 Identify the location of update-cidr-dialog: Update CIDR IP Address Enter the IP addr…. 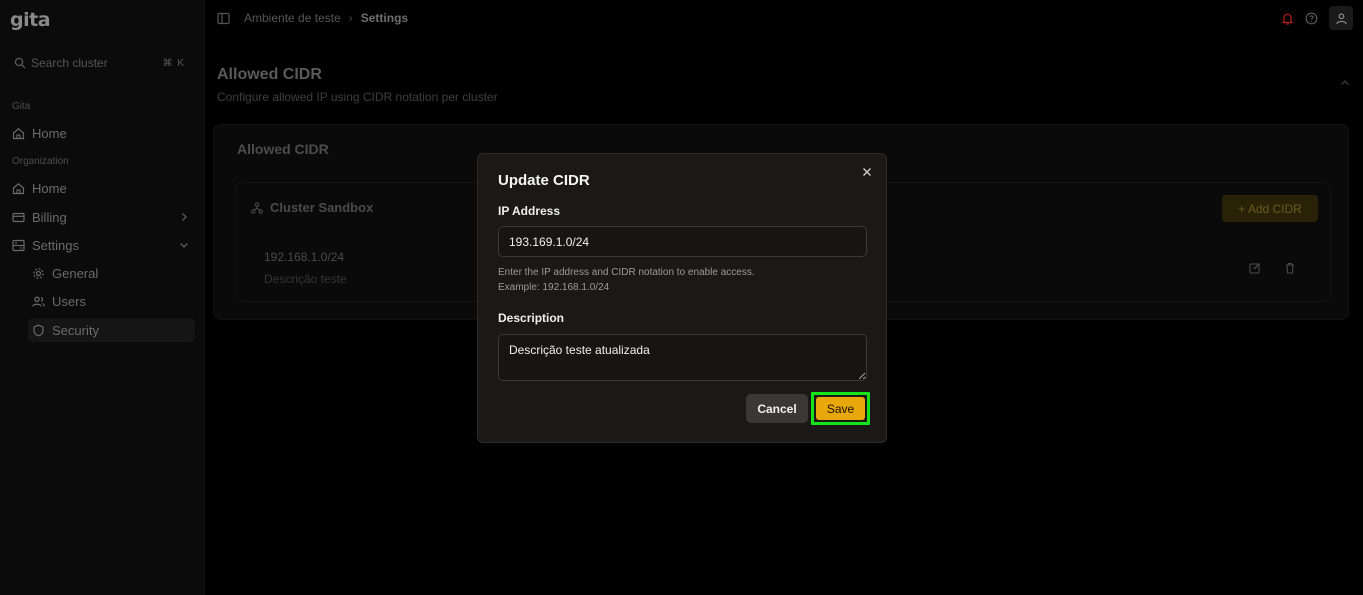
(682, 298).